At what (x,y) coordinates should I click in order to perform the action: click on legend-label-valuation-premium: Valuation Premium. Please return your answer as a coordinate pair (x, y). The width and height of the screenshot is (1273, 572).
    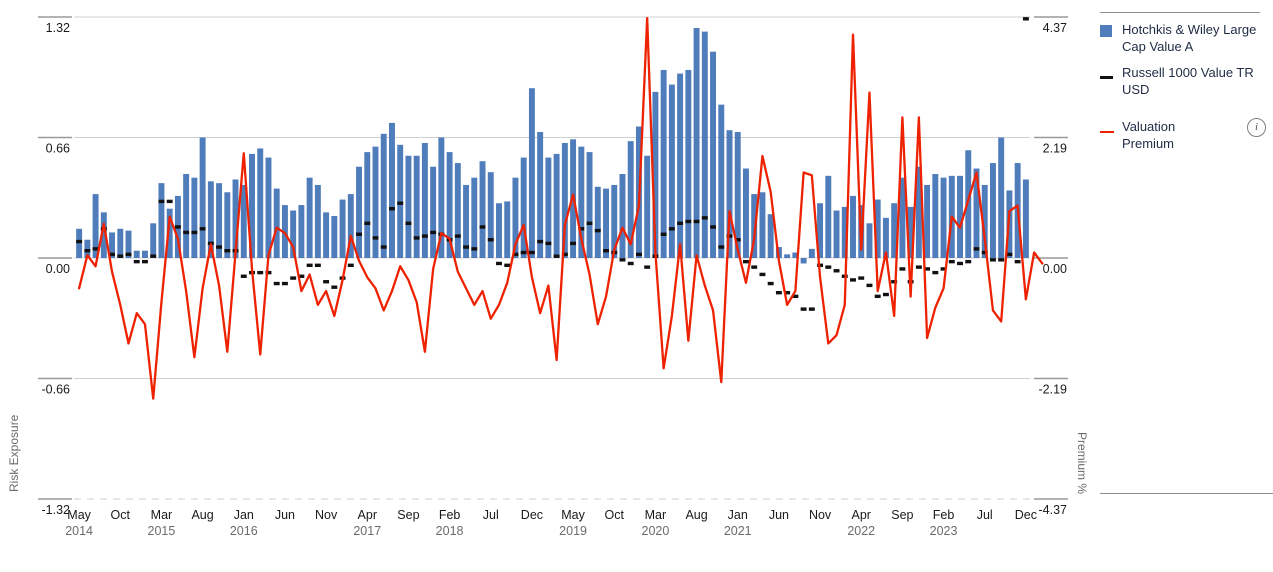
    Looking at the image, I should click on (1149, 135).